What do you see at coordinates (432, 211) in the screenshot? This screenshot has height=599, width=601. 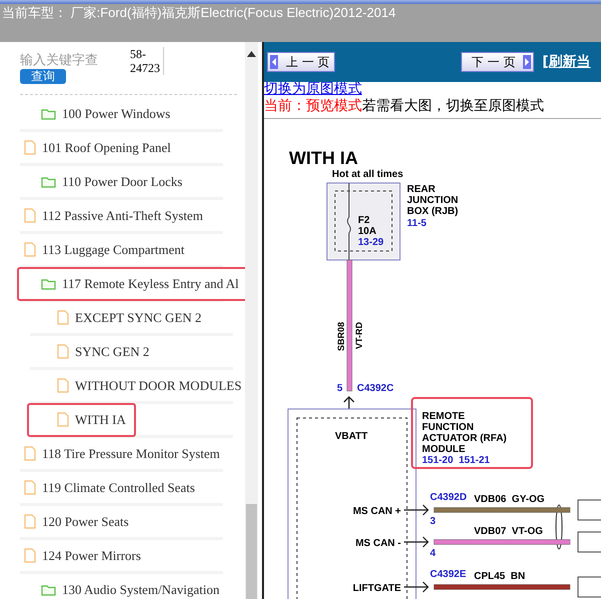 I see `box-label: BOX (RJB)` at bounding box center [432, 211].